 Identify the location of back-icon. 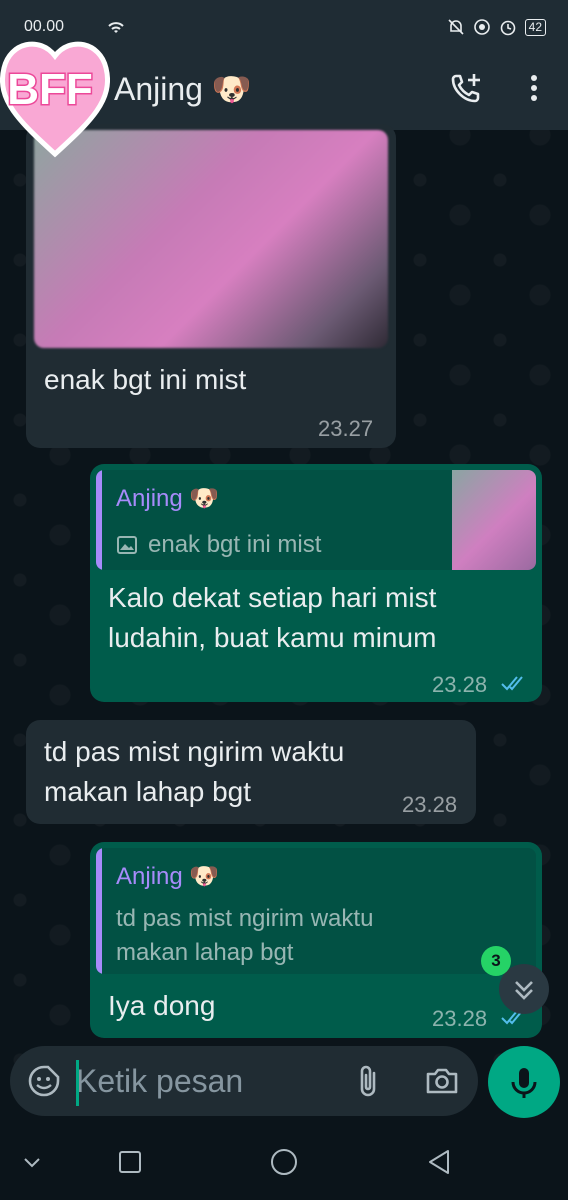
(439, 1162).